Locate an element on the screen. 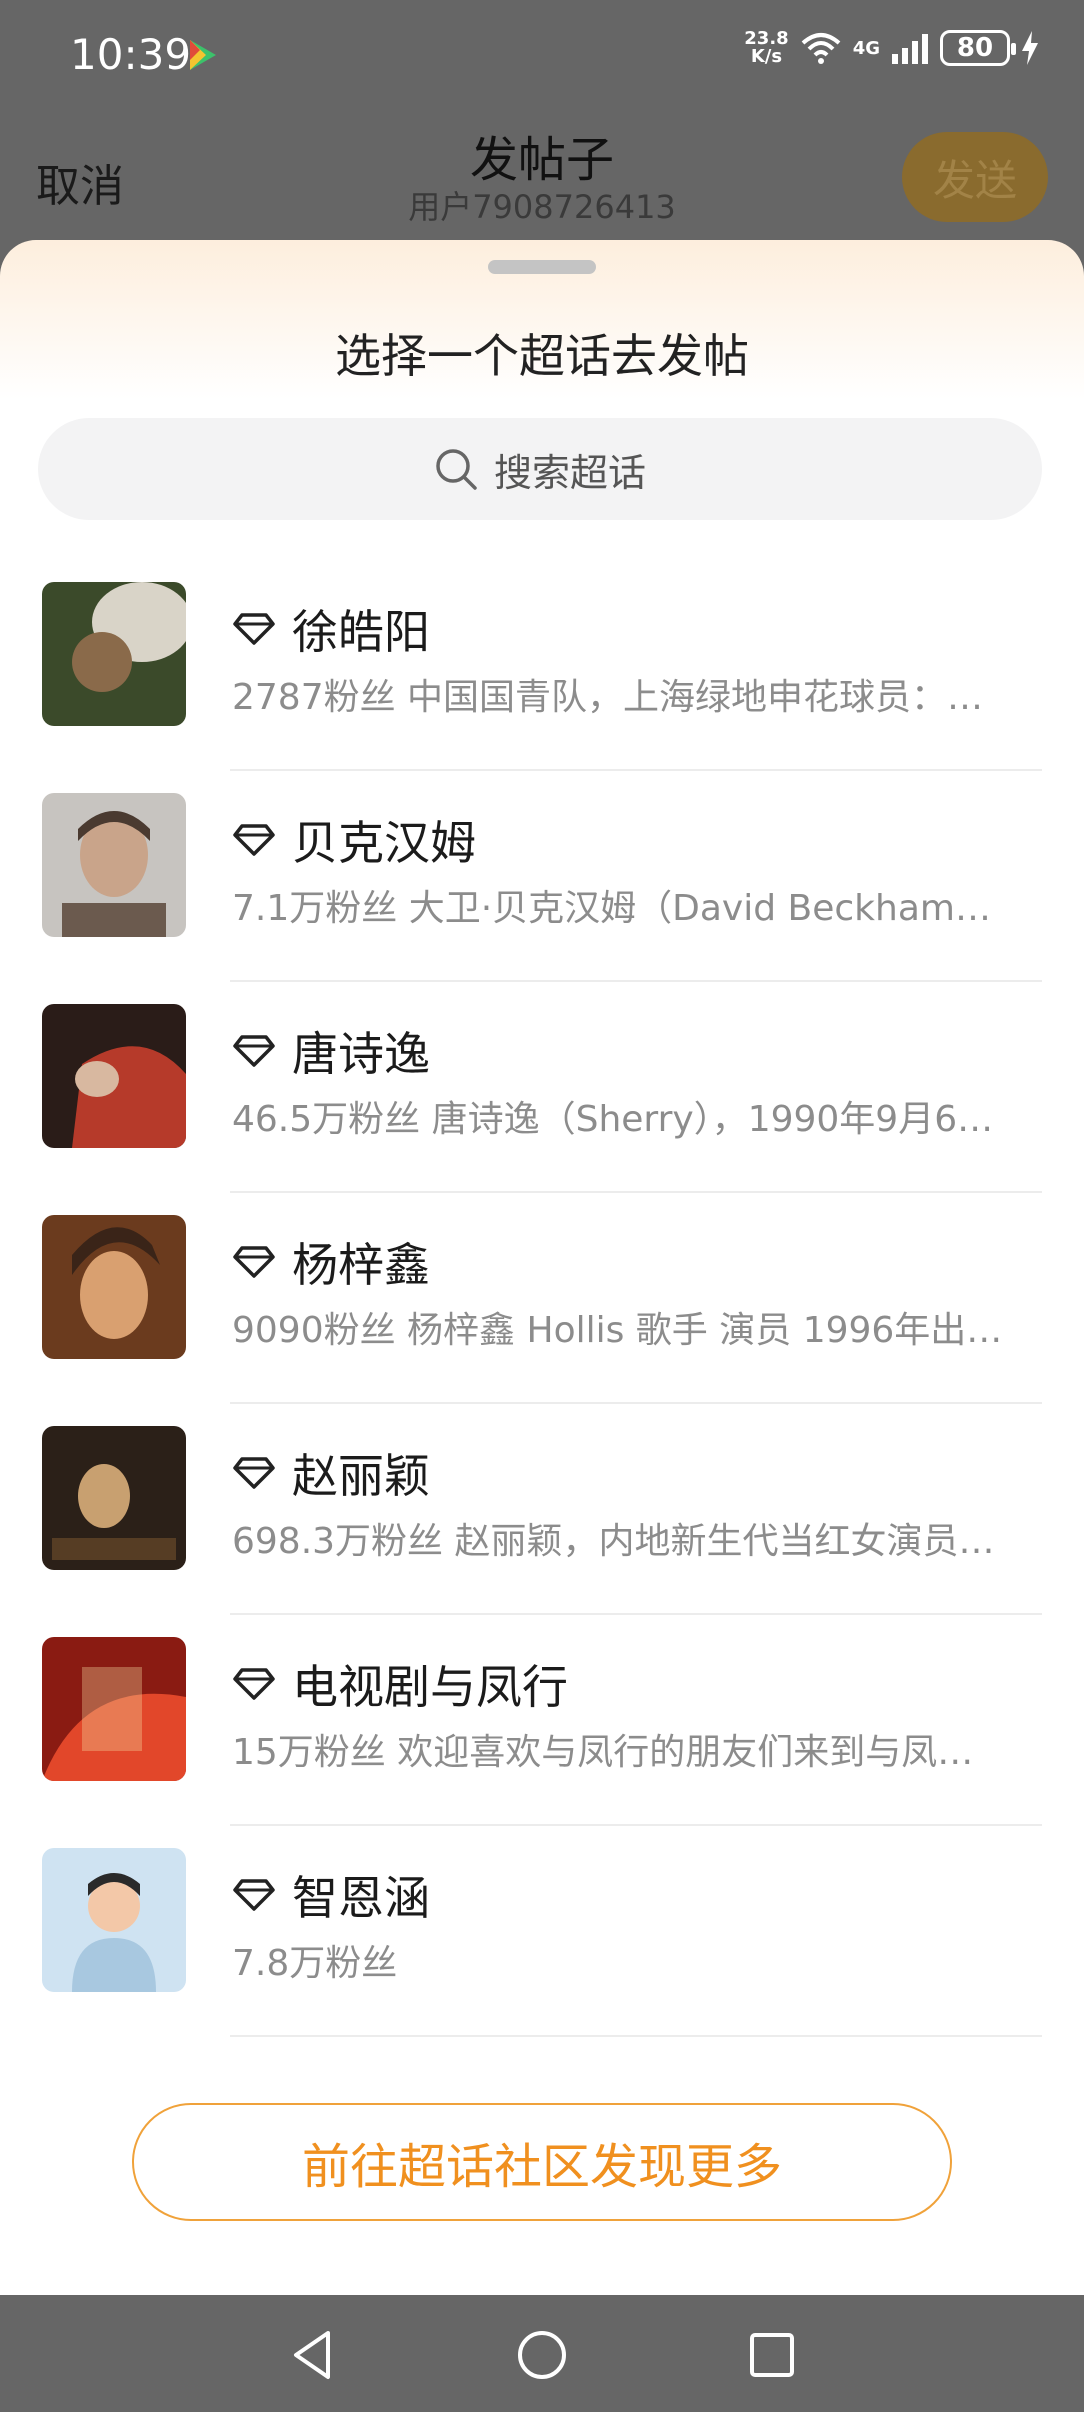  system-nav-bar is located at coordinates (542, 2353).